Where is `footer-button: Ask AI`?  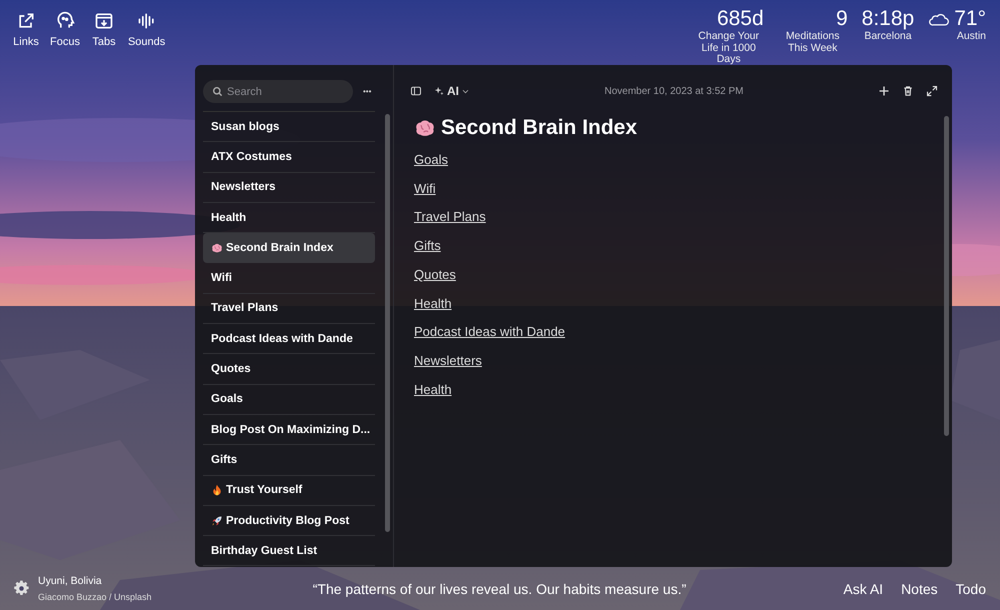 footer-button: Ask AI is located at coordinates (863, 588).